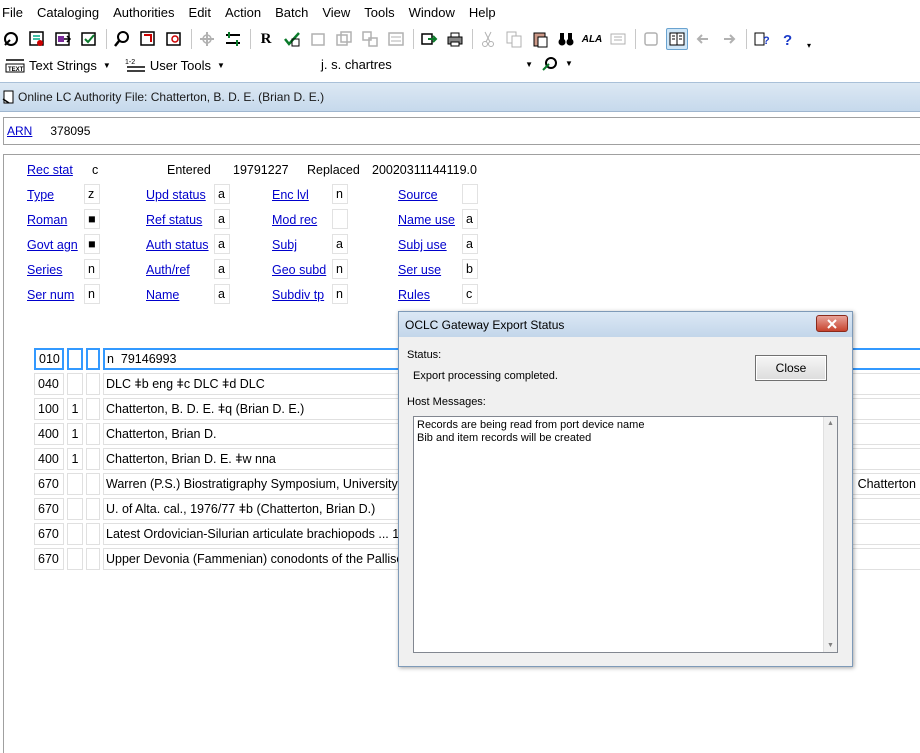 This screenshot has width=920, height=753. I want to click on print-icon, so click(455, 39).